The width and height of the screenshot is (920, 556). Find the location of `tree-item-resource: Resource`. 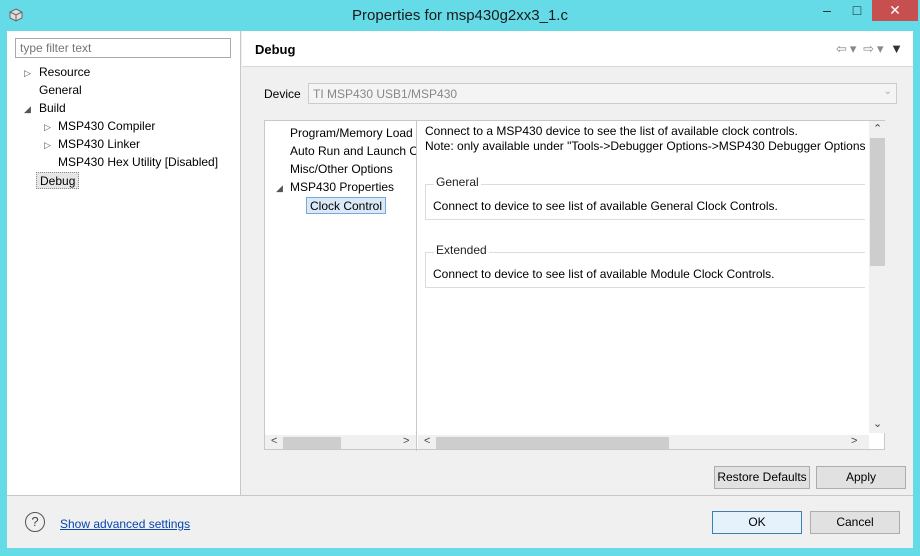

tree-item-resource: Resource is located at coordinates (64, 72).